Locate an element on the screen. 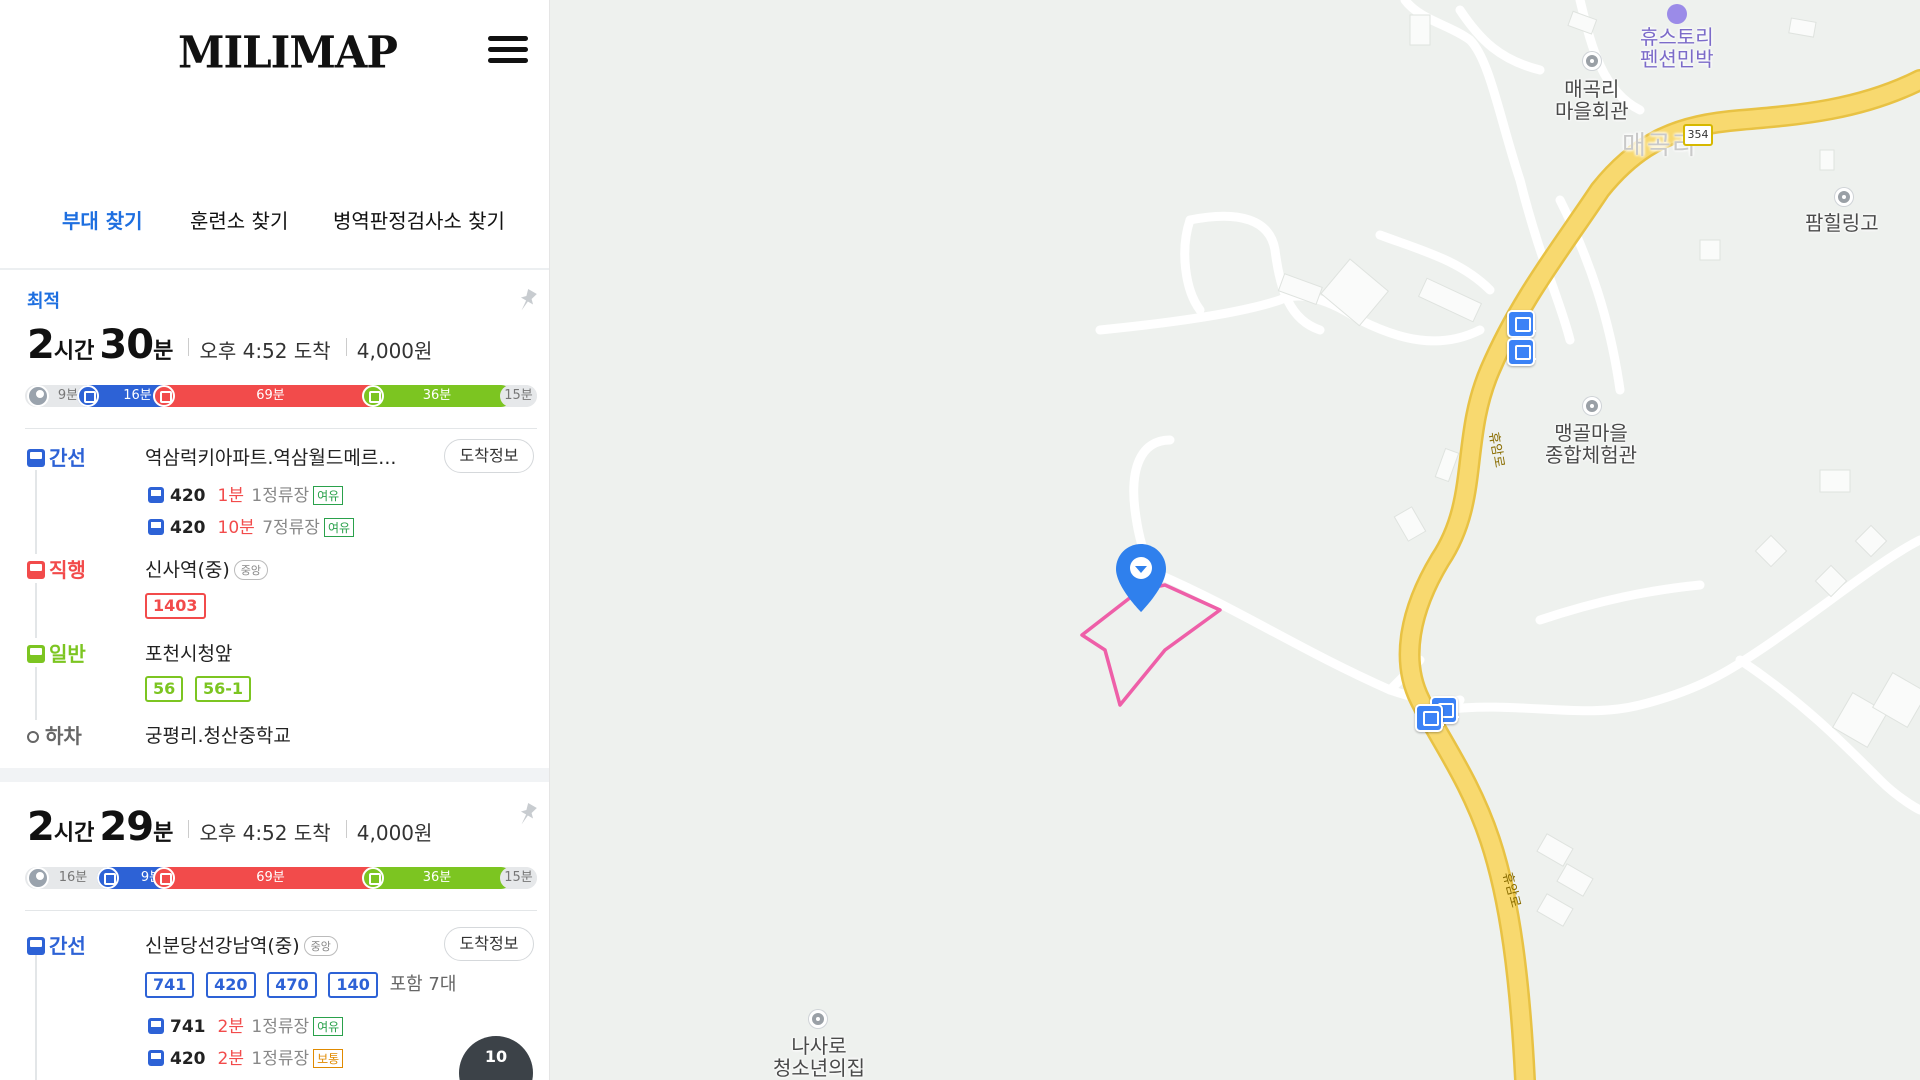 This screenshot has height=1080, width=1920. route-shield: 354 is located at coordinates (1698, 135).